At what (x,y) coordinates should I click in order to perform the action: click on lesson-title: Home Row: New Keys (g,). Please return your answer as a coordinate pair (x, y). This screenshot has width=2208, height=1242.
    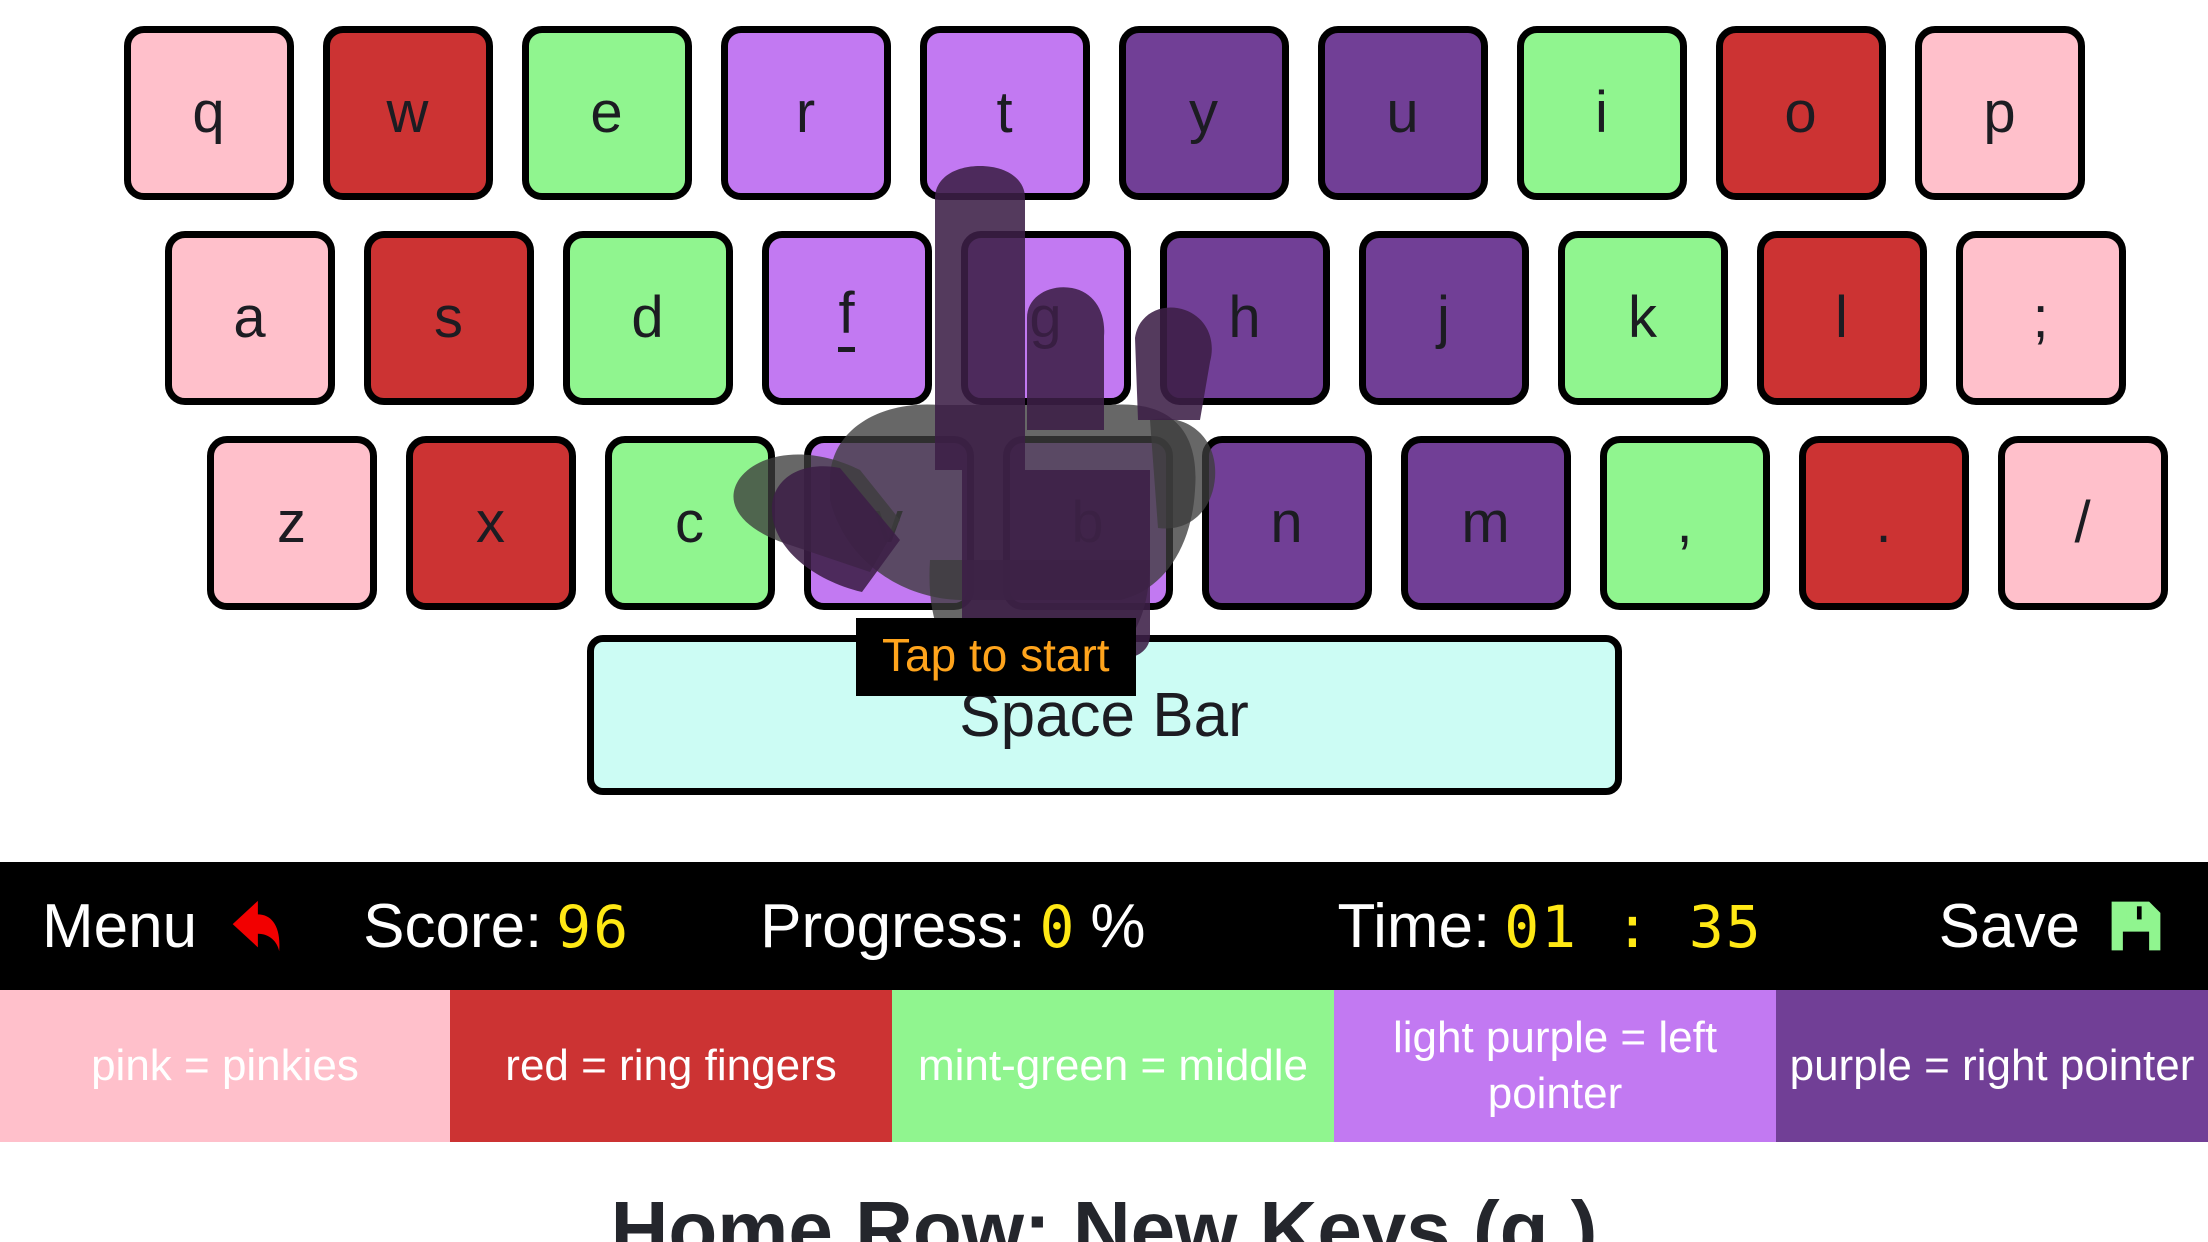
    Looking at the image, I should click on (1104, 1213).